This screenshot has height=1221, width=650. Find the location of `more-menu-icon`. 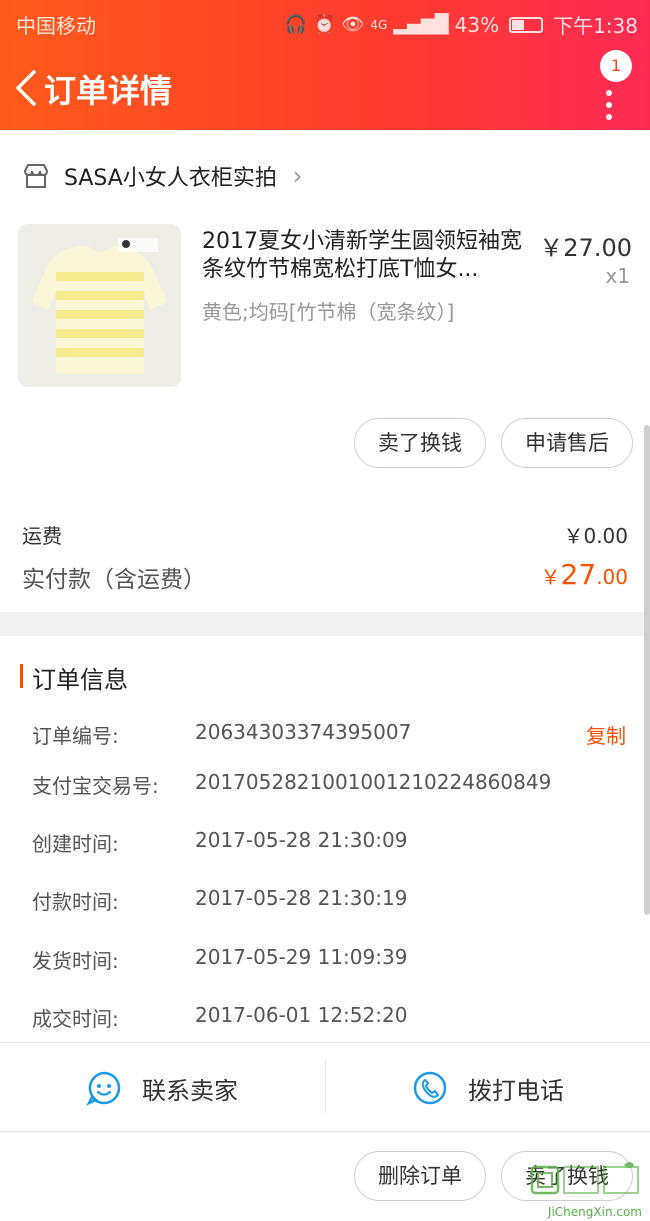

more-menu-icon is located at coordinates (609, 108).